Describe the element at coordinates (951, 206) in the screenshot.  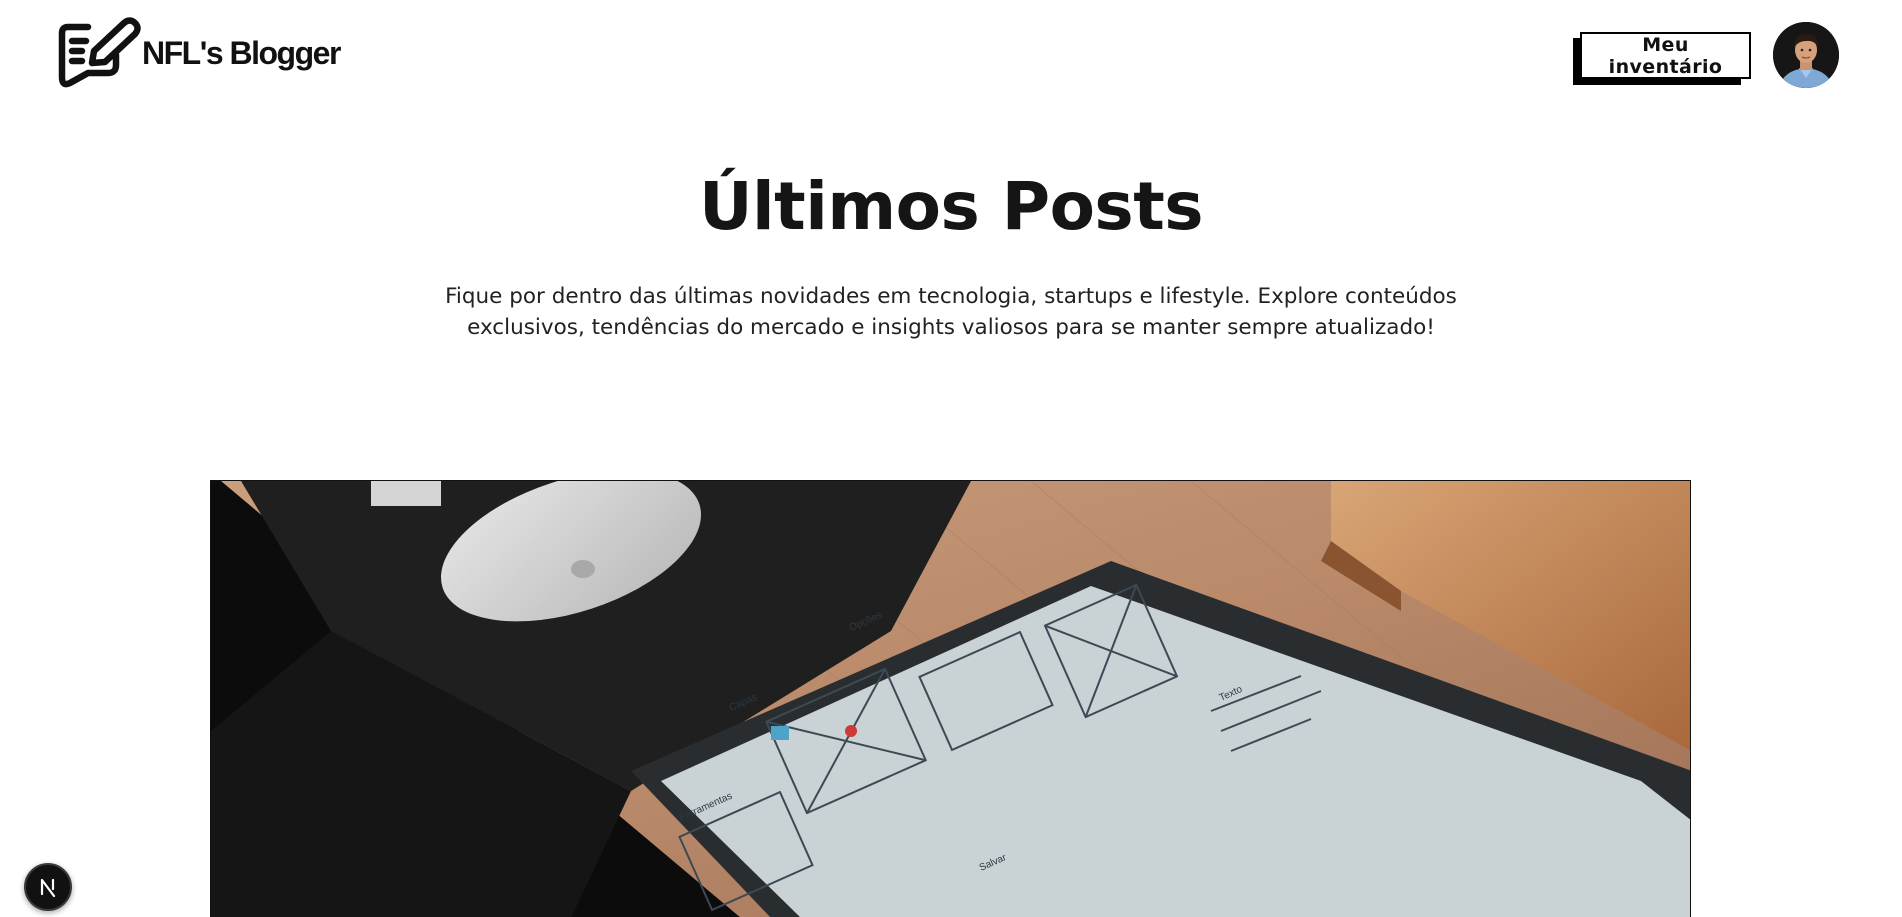
I see `page-title: Últimos Posts` at that location.